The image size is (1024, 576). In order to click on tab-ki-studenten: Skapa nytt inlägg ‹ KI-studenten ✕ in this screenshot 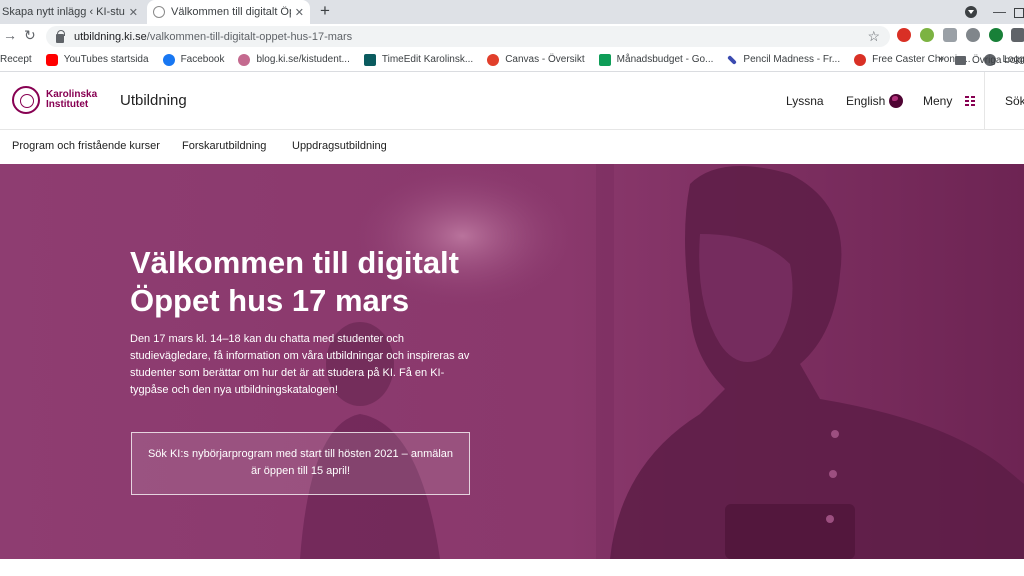, I will do `click(72, 12)`.